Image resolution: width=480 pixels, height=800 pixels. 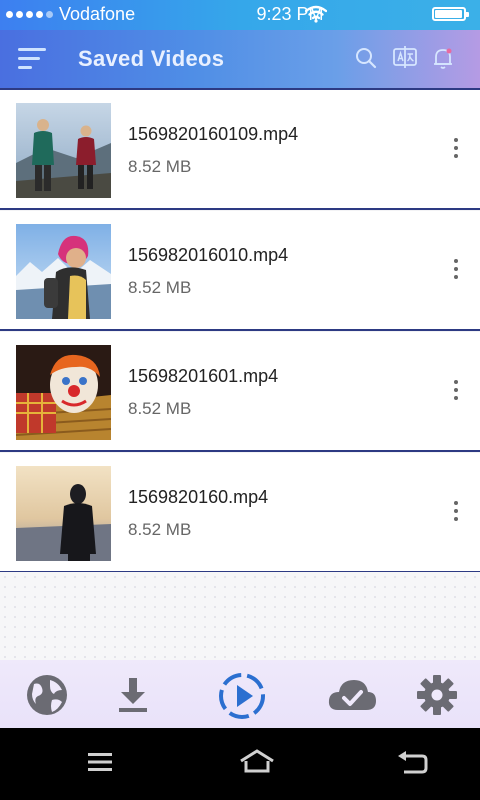 What do you see at coordinates (290, 14) in the screenshot?
I see `clock: 9:23 PM` at bounding box center [290, 14].